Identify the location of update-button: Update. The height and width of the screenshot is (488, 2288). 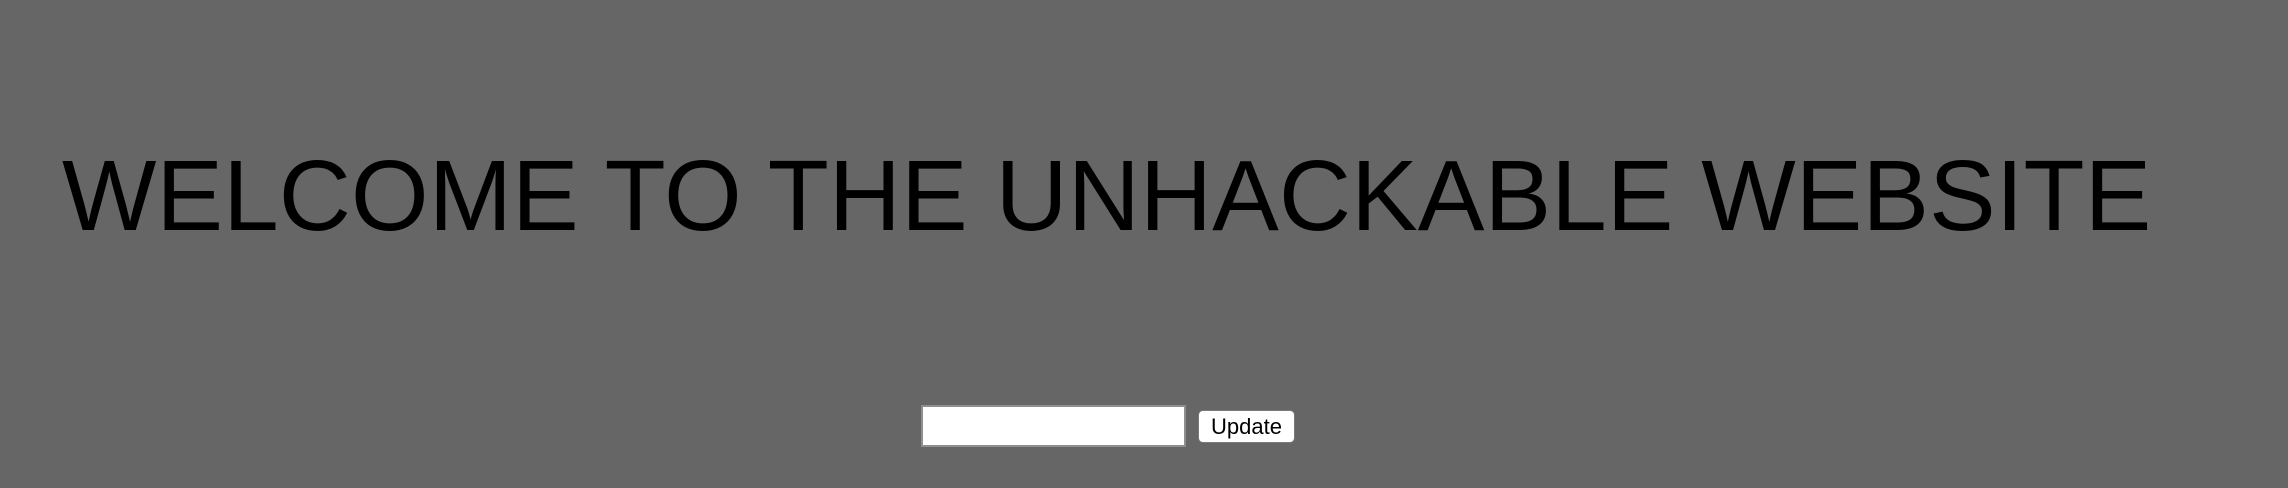
(1246, 426).